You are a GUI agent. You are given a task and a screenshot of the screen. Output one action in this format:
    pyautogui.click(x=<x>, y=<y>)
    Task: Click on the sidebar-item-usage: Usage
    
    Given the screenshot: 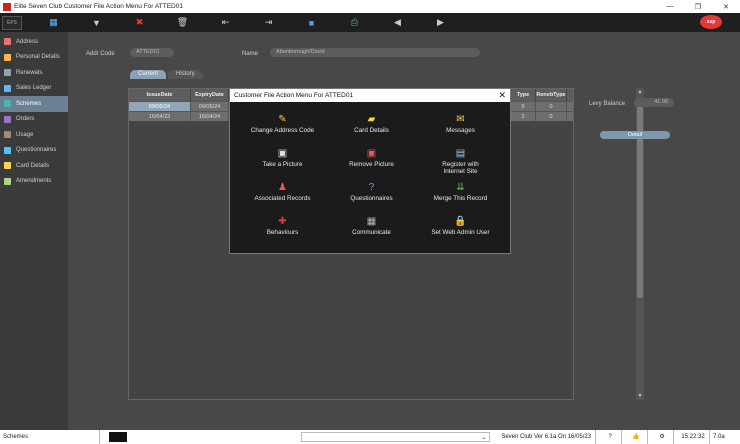 What is the action you would take?
    pyautogui.click(x=34, y=135)
    